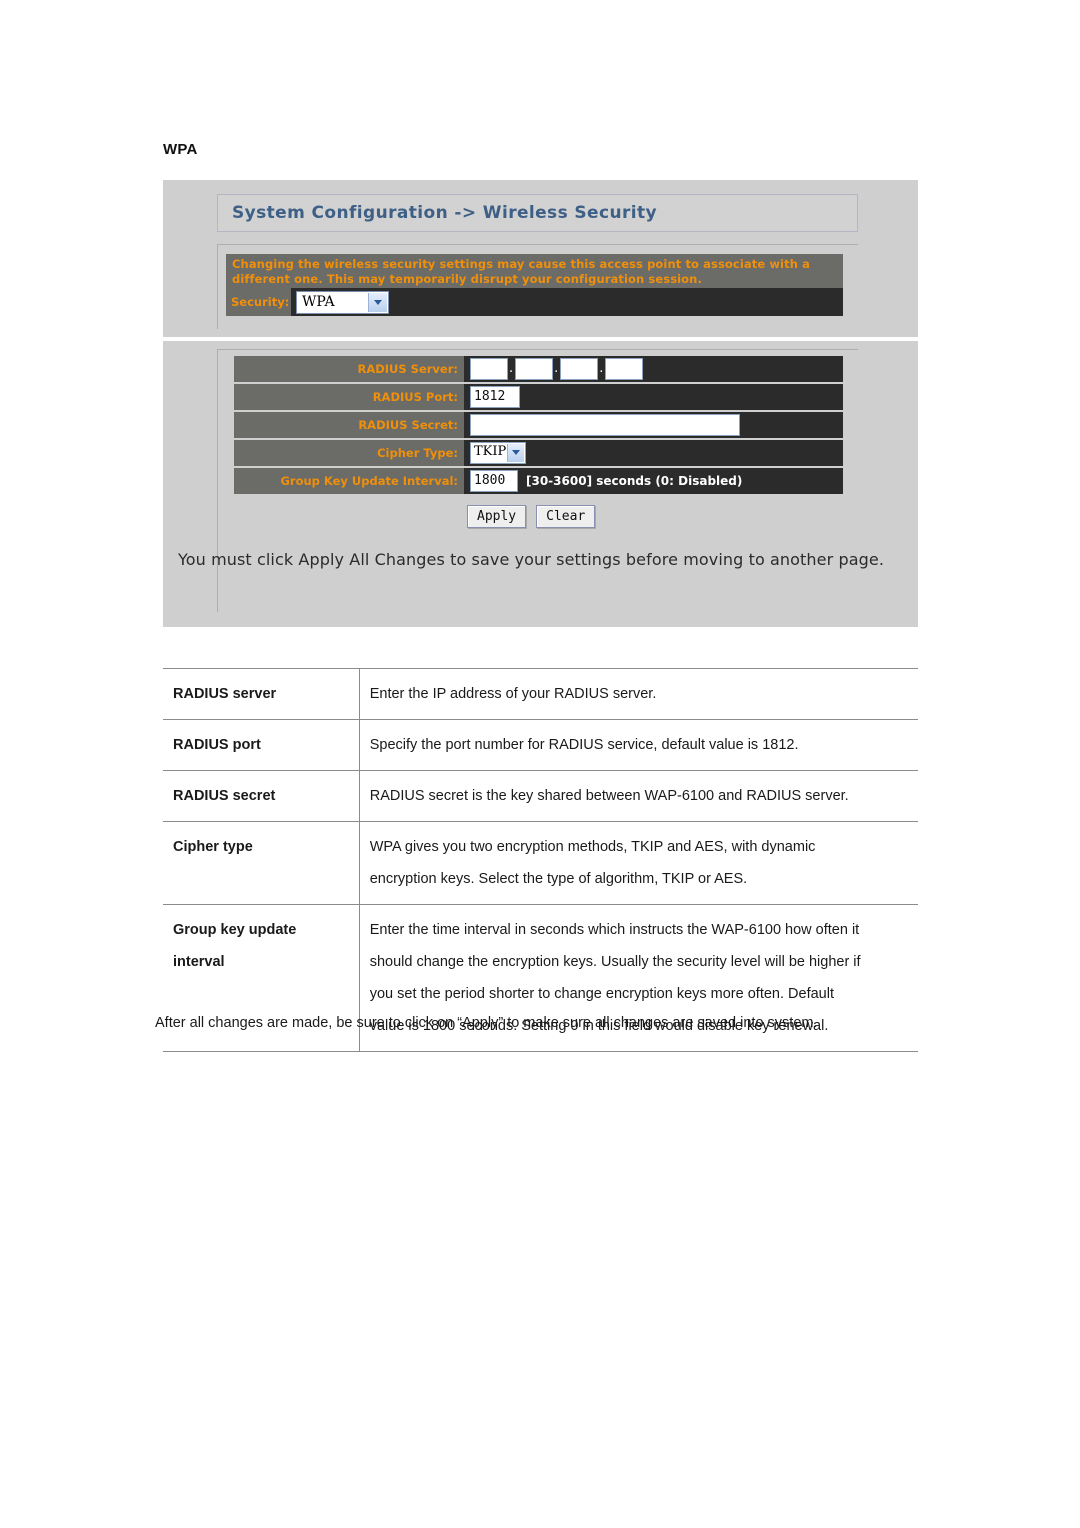  Describe the element at coordinates (199, 962) in the screenshot. I see `term-label-continued: interval` at that location.